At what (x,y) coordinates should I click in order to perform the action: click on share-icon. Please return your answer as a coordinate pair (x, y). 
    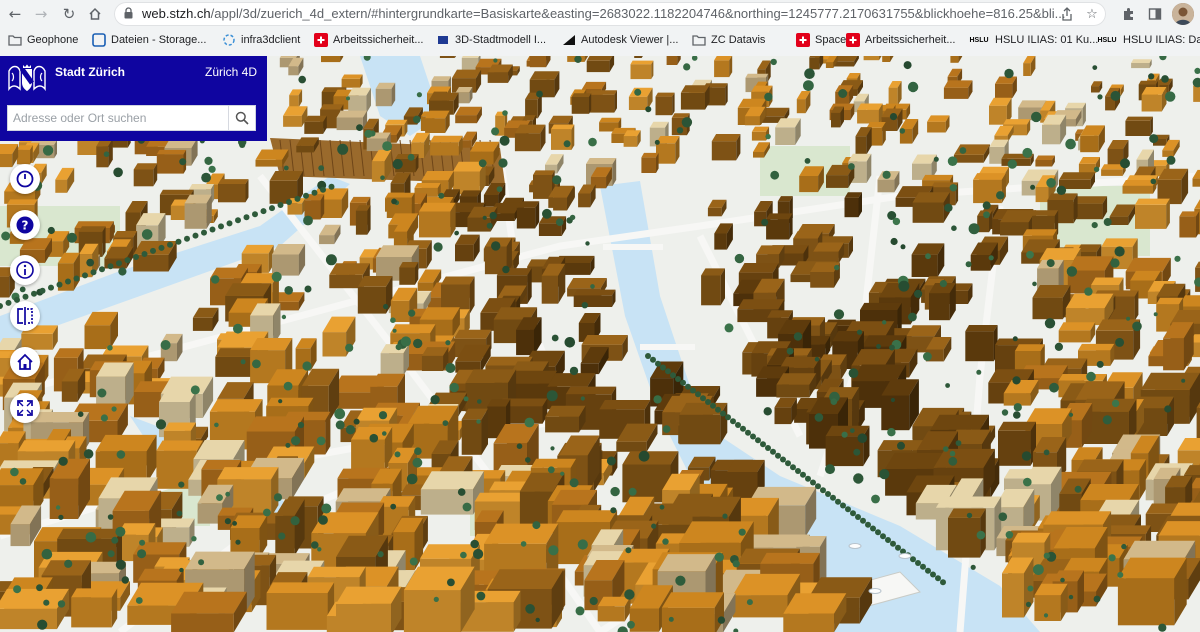
    Looking at the image, I should click on (1067, 14).